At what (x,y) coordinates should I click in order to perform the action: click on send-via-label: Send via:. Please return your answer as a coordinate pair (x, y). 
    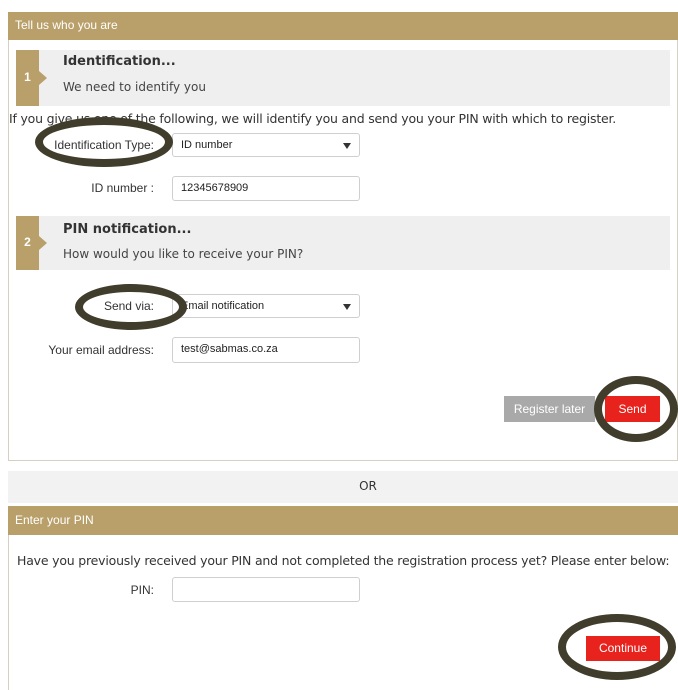
    Looking at the image, I should click on (128, 306).